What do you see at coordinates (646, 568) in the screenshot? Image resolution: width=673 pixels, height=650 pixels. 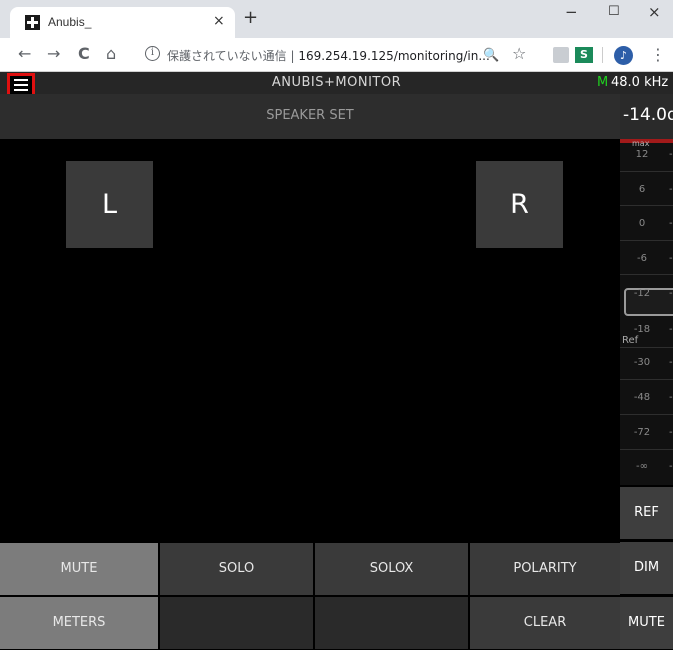 I see `dim-button: DIM` at bounding box center [646, 568].